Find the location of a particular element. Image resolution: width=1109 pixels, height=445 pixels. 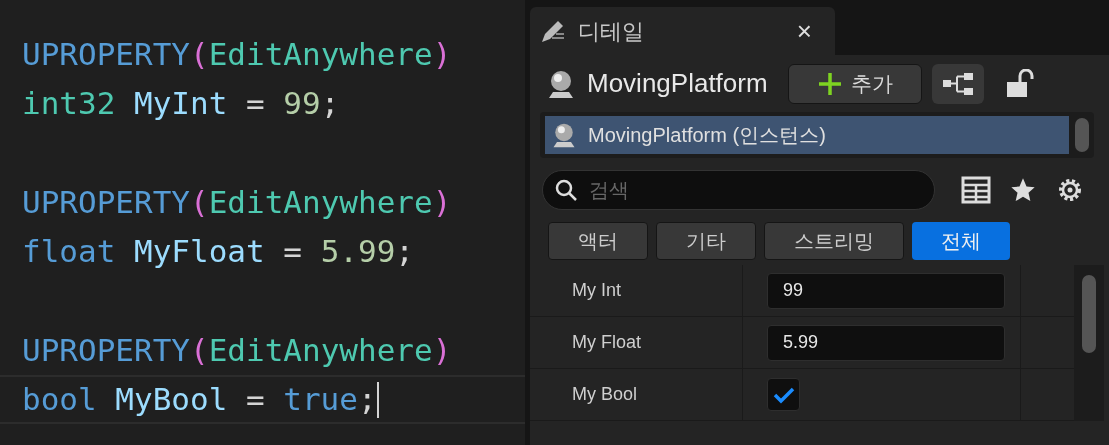

hierarchy-button is located at coordinates (957, 83).